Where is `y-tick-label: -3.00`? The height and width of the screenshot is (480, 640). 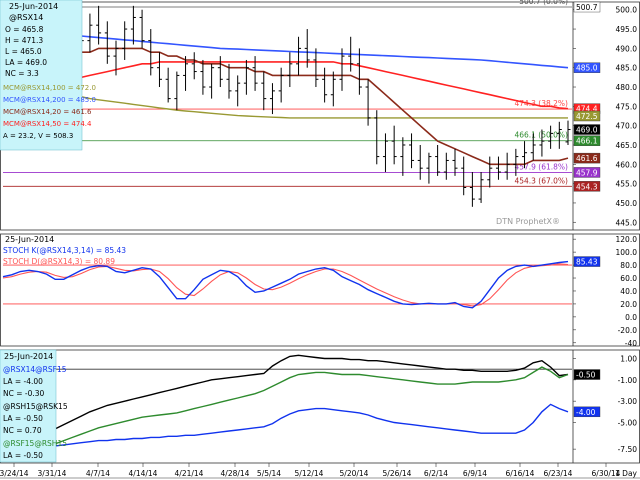 y-tick-label: -3.00 is located at coordinates (628, 401).